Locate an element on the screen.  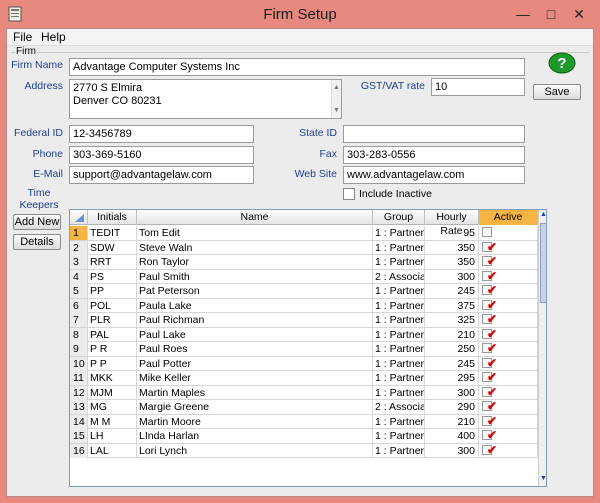
cell-name: Paul Smith is located at coordinates (255, 276).